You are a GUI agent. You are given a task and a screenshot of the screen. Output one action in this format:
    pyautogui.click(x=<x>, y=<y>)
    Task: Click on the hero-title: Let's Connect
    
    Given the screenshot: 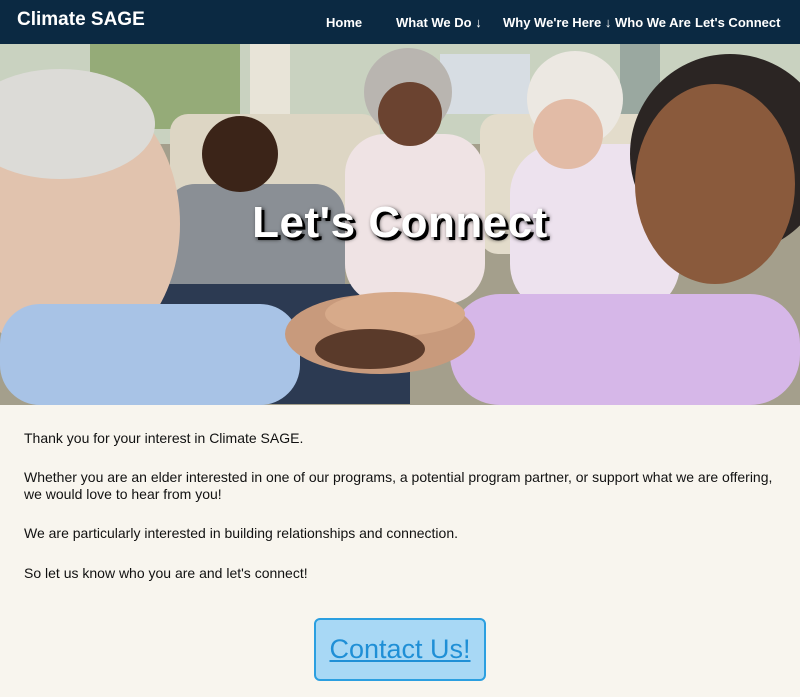 What is the action you would take?
    pyautogui.click(x=400, y=222)
    